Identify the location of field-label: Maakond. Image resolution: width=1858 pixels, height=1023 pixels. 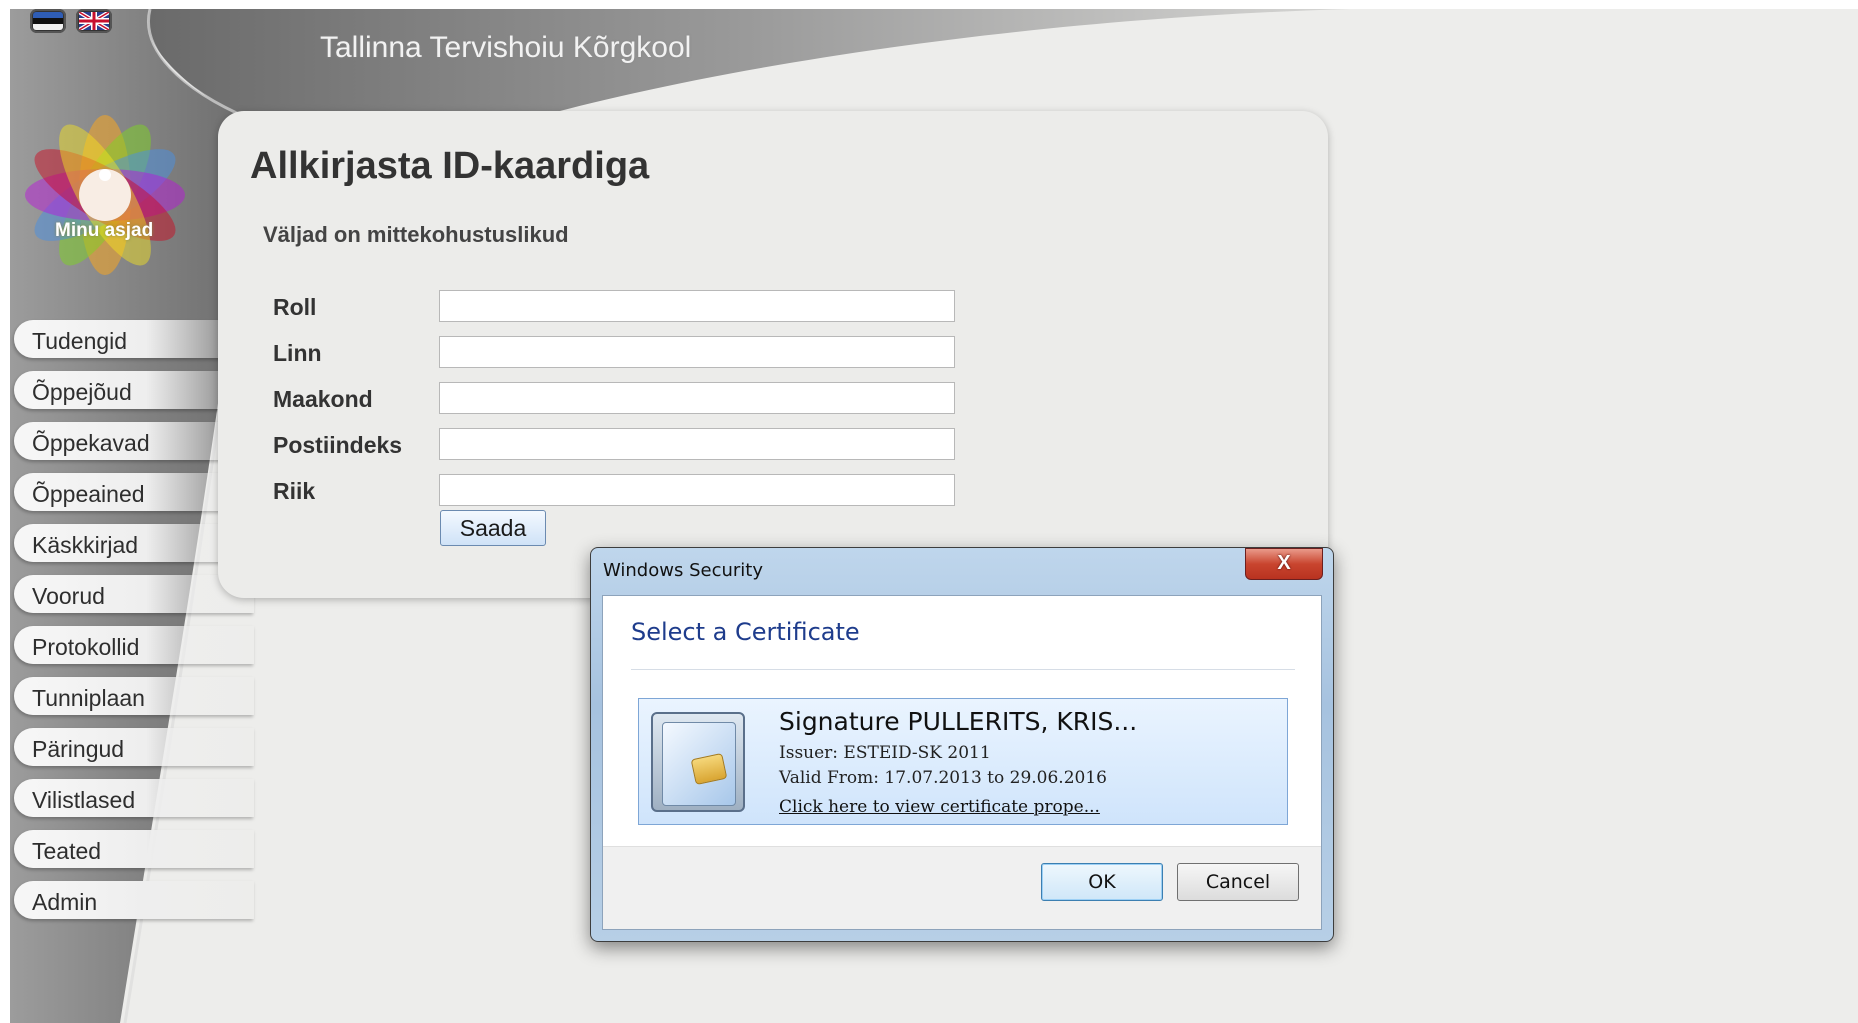
(323, 399).